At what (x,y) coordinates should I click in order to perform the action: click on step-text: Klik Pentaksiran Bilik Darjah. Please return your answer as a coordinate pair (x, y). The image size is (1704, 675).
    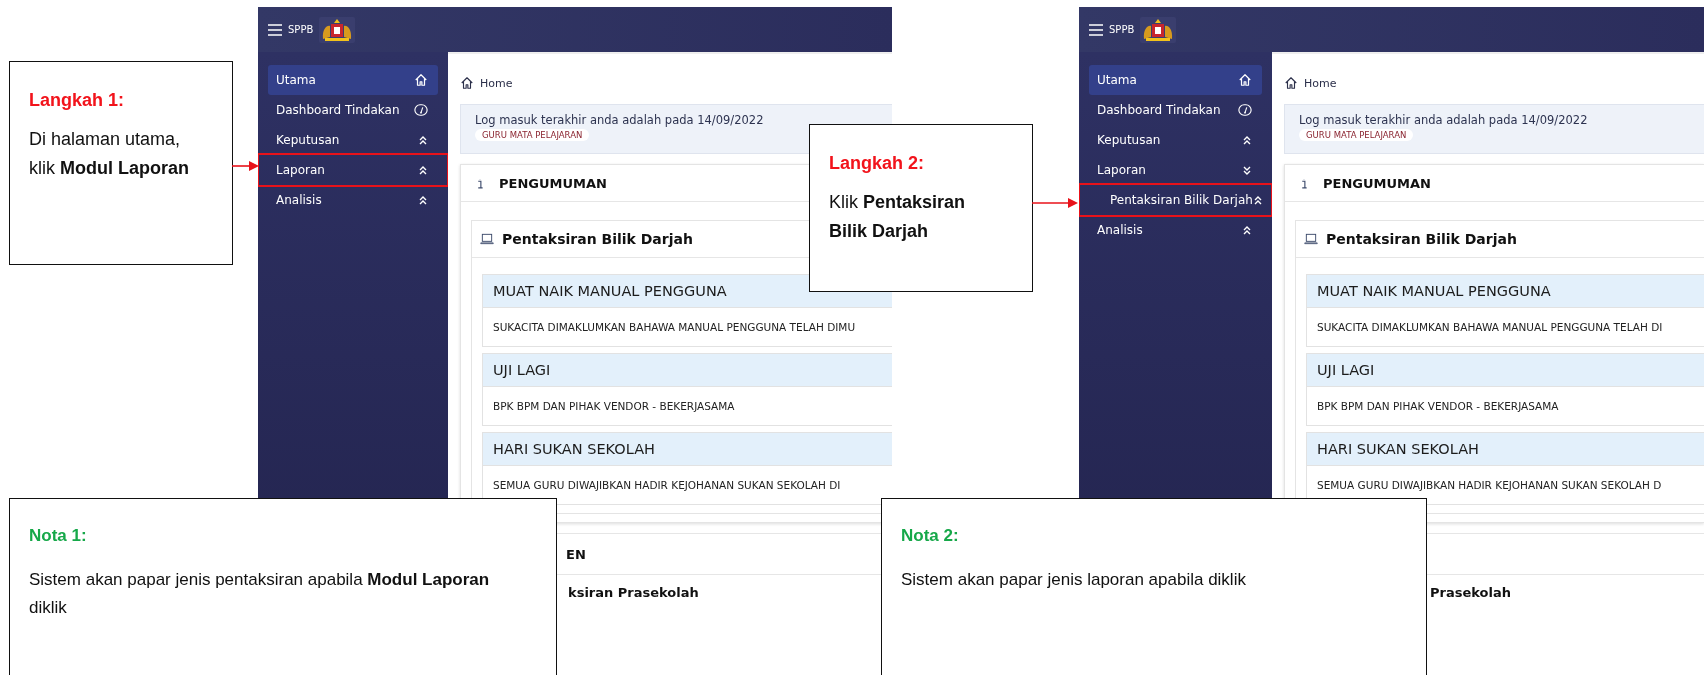
    Looking at the image, I should click on (898, 217).